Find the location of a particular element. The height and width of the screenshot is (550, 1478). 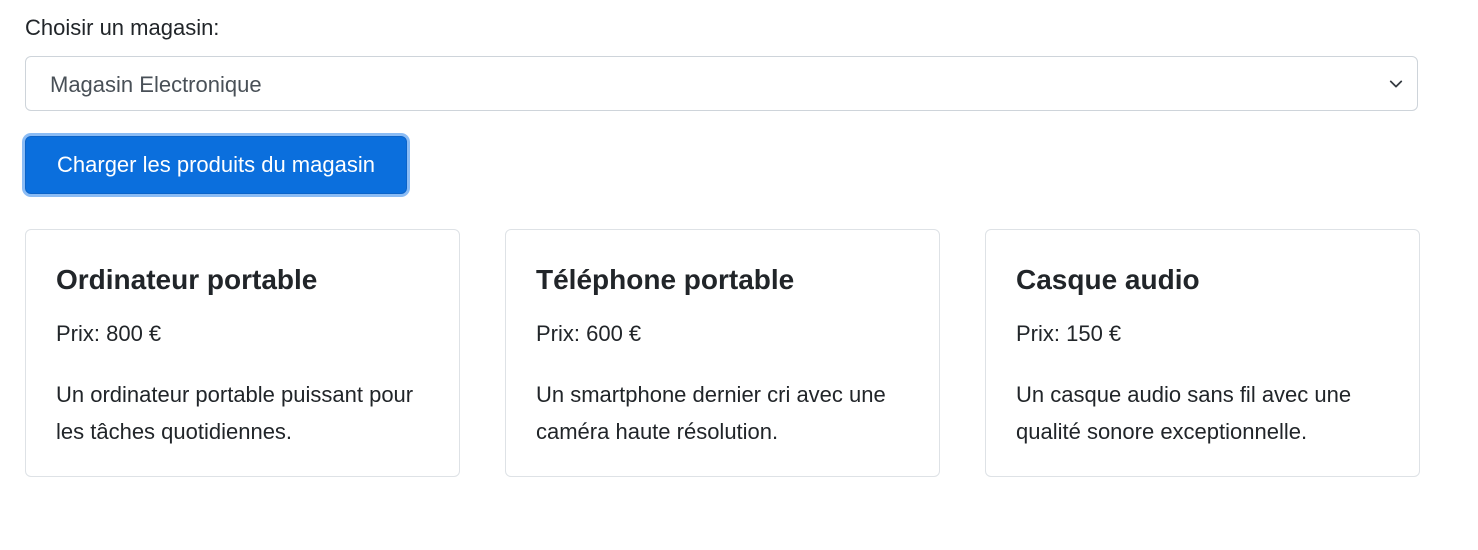

store-select: Magasin Electronique is located at coordinates (721, 83).